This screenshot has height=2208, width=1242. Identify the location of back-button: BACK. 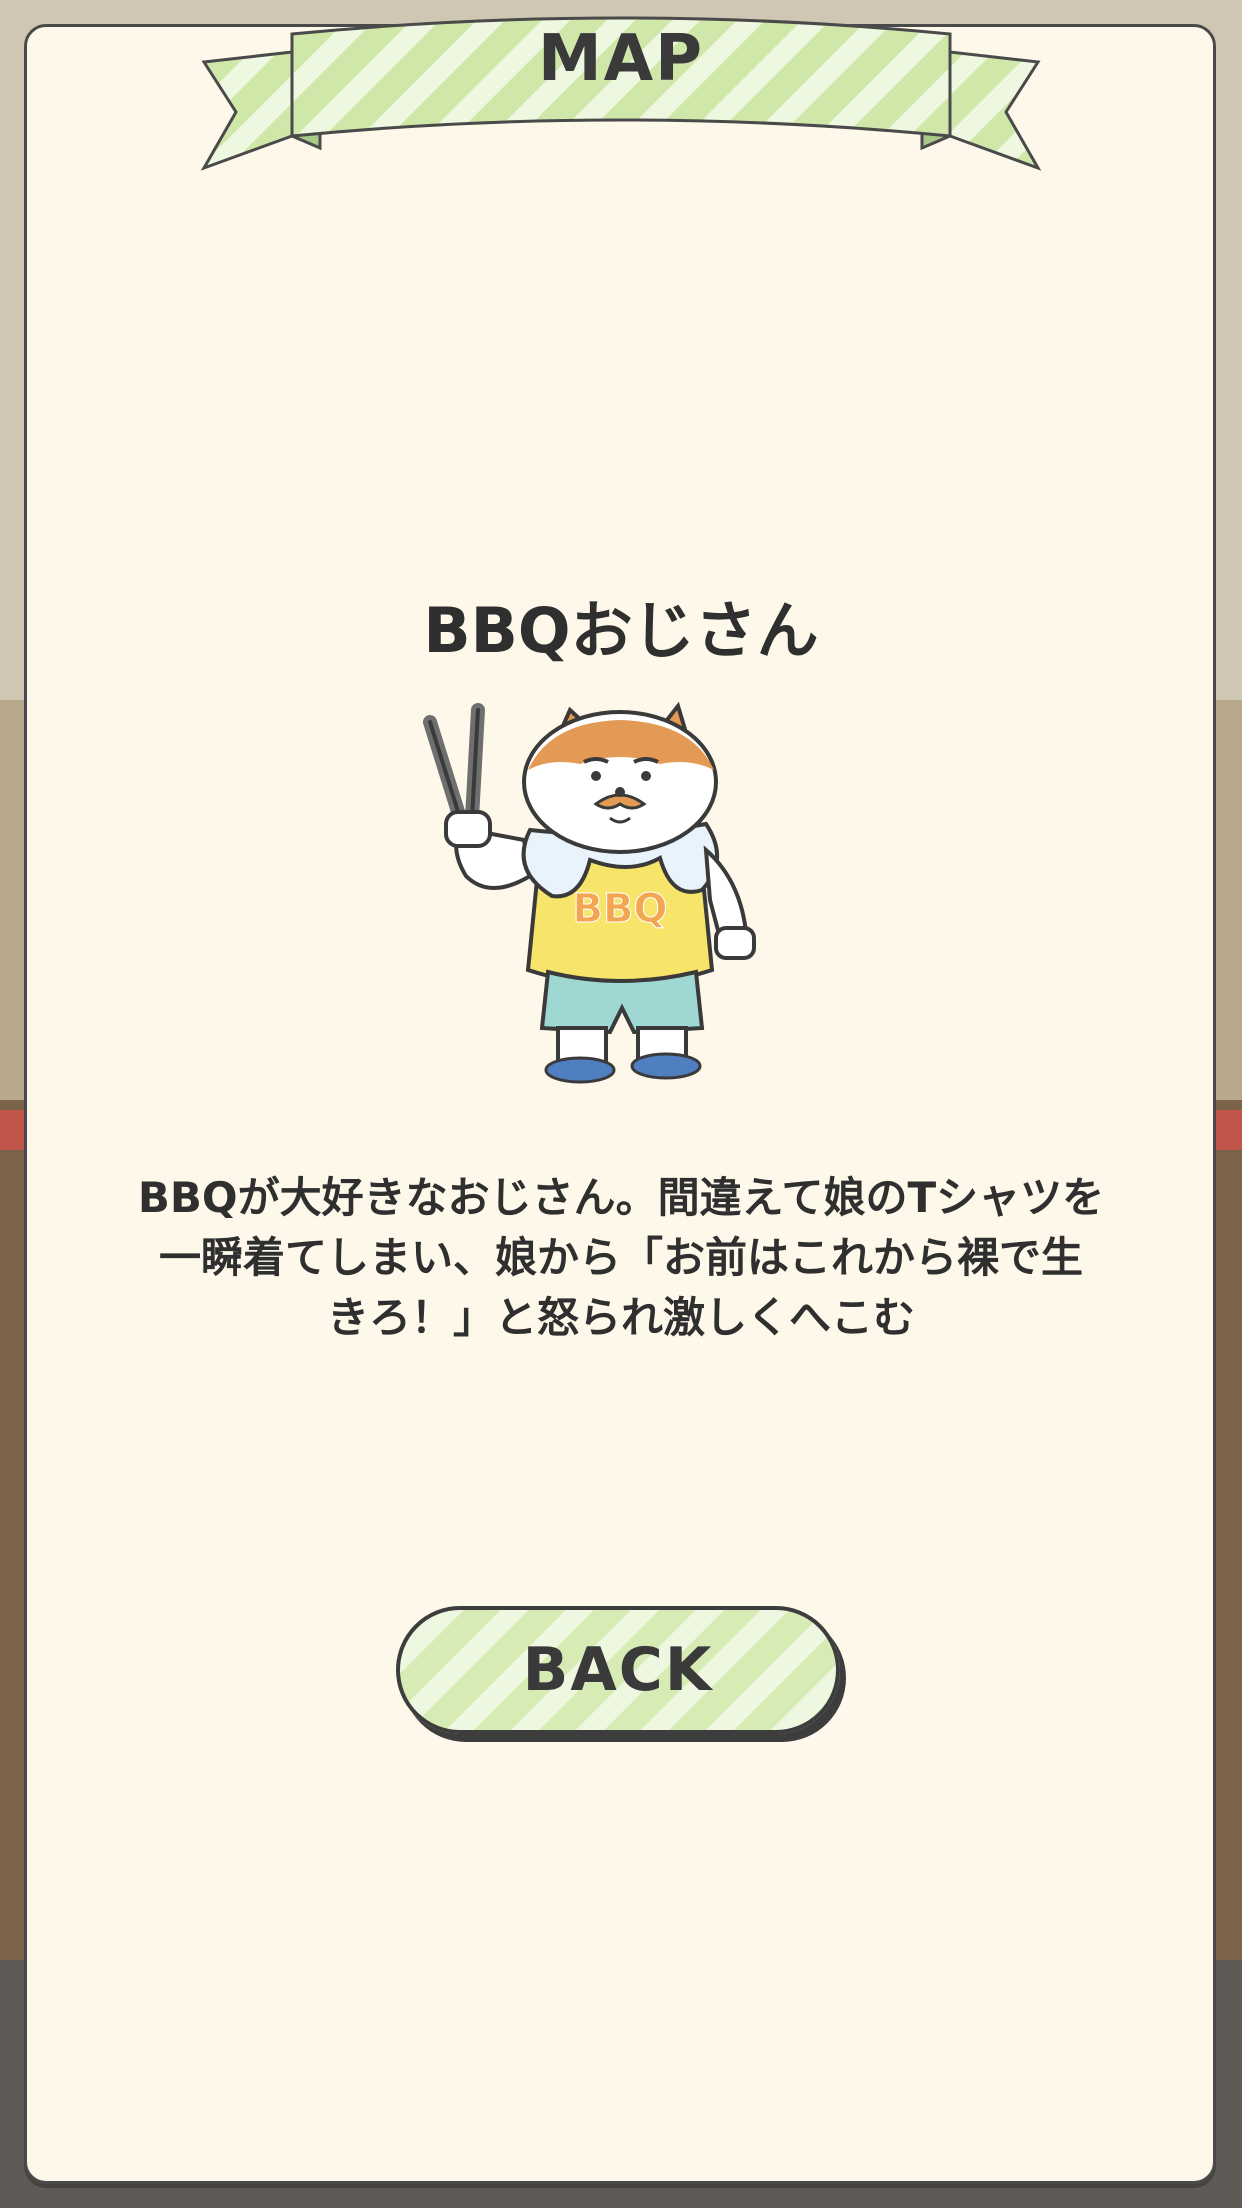
(618, 1670).